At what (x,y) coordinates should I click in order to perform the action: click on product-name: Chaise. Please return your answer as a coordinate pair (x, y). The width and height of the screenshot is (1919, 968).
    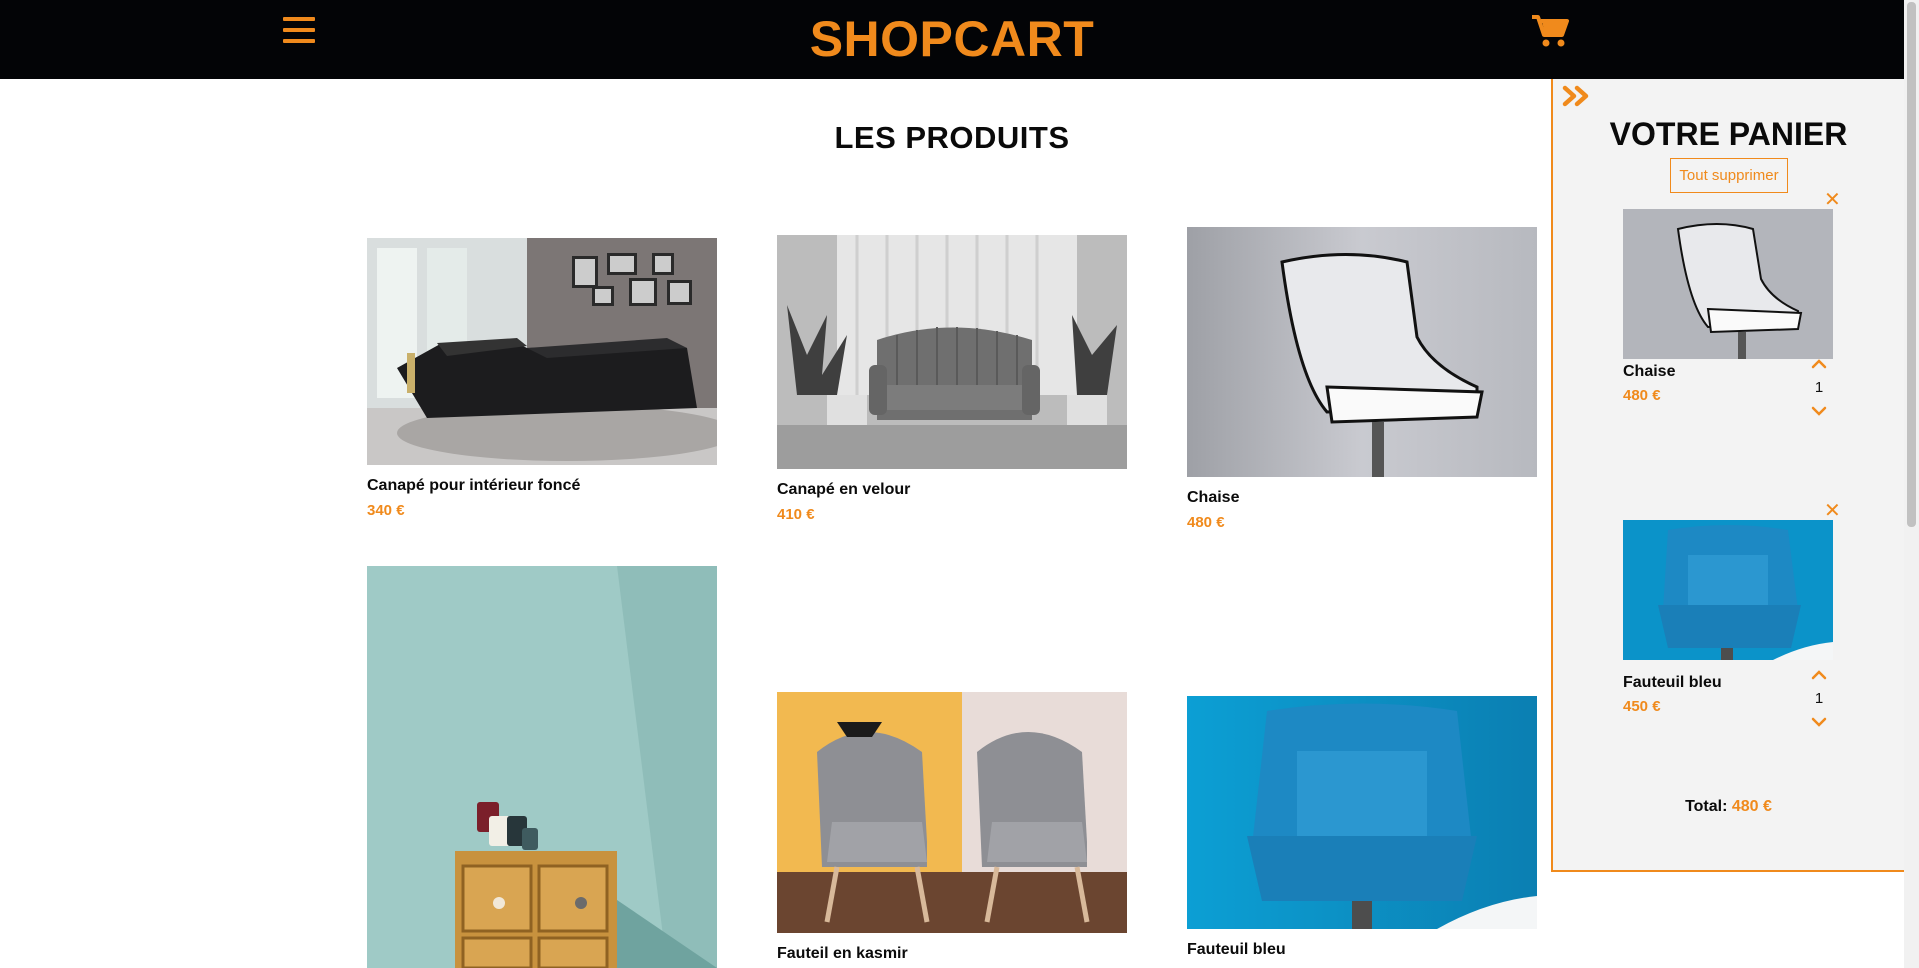
    Looking at the image, I should click on (1213, 497).